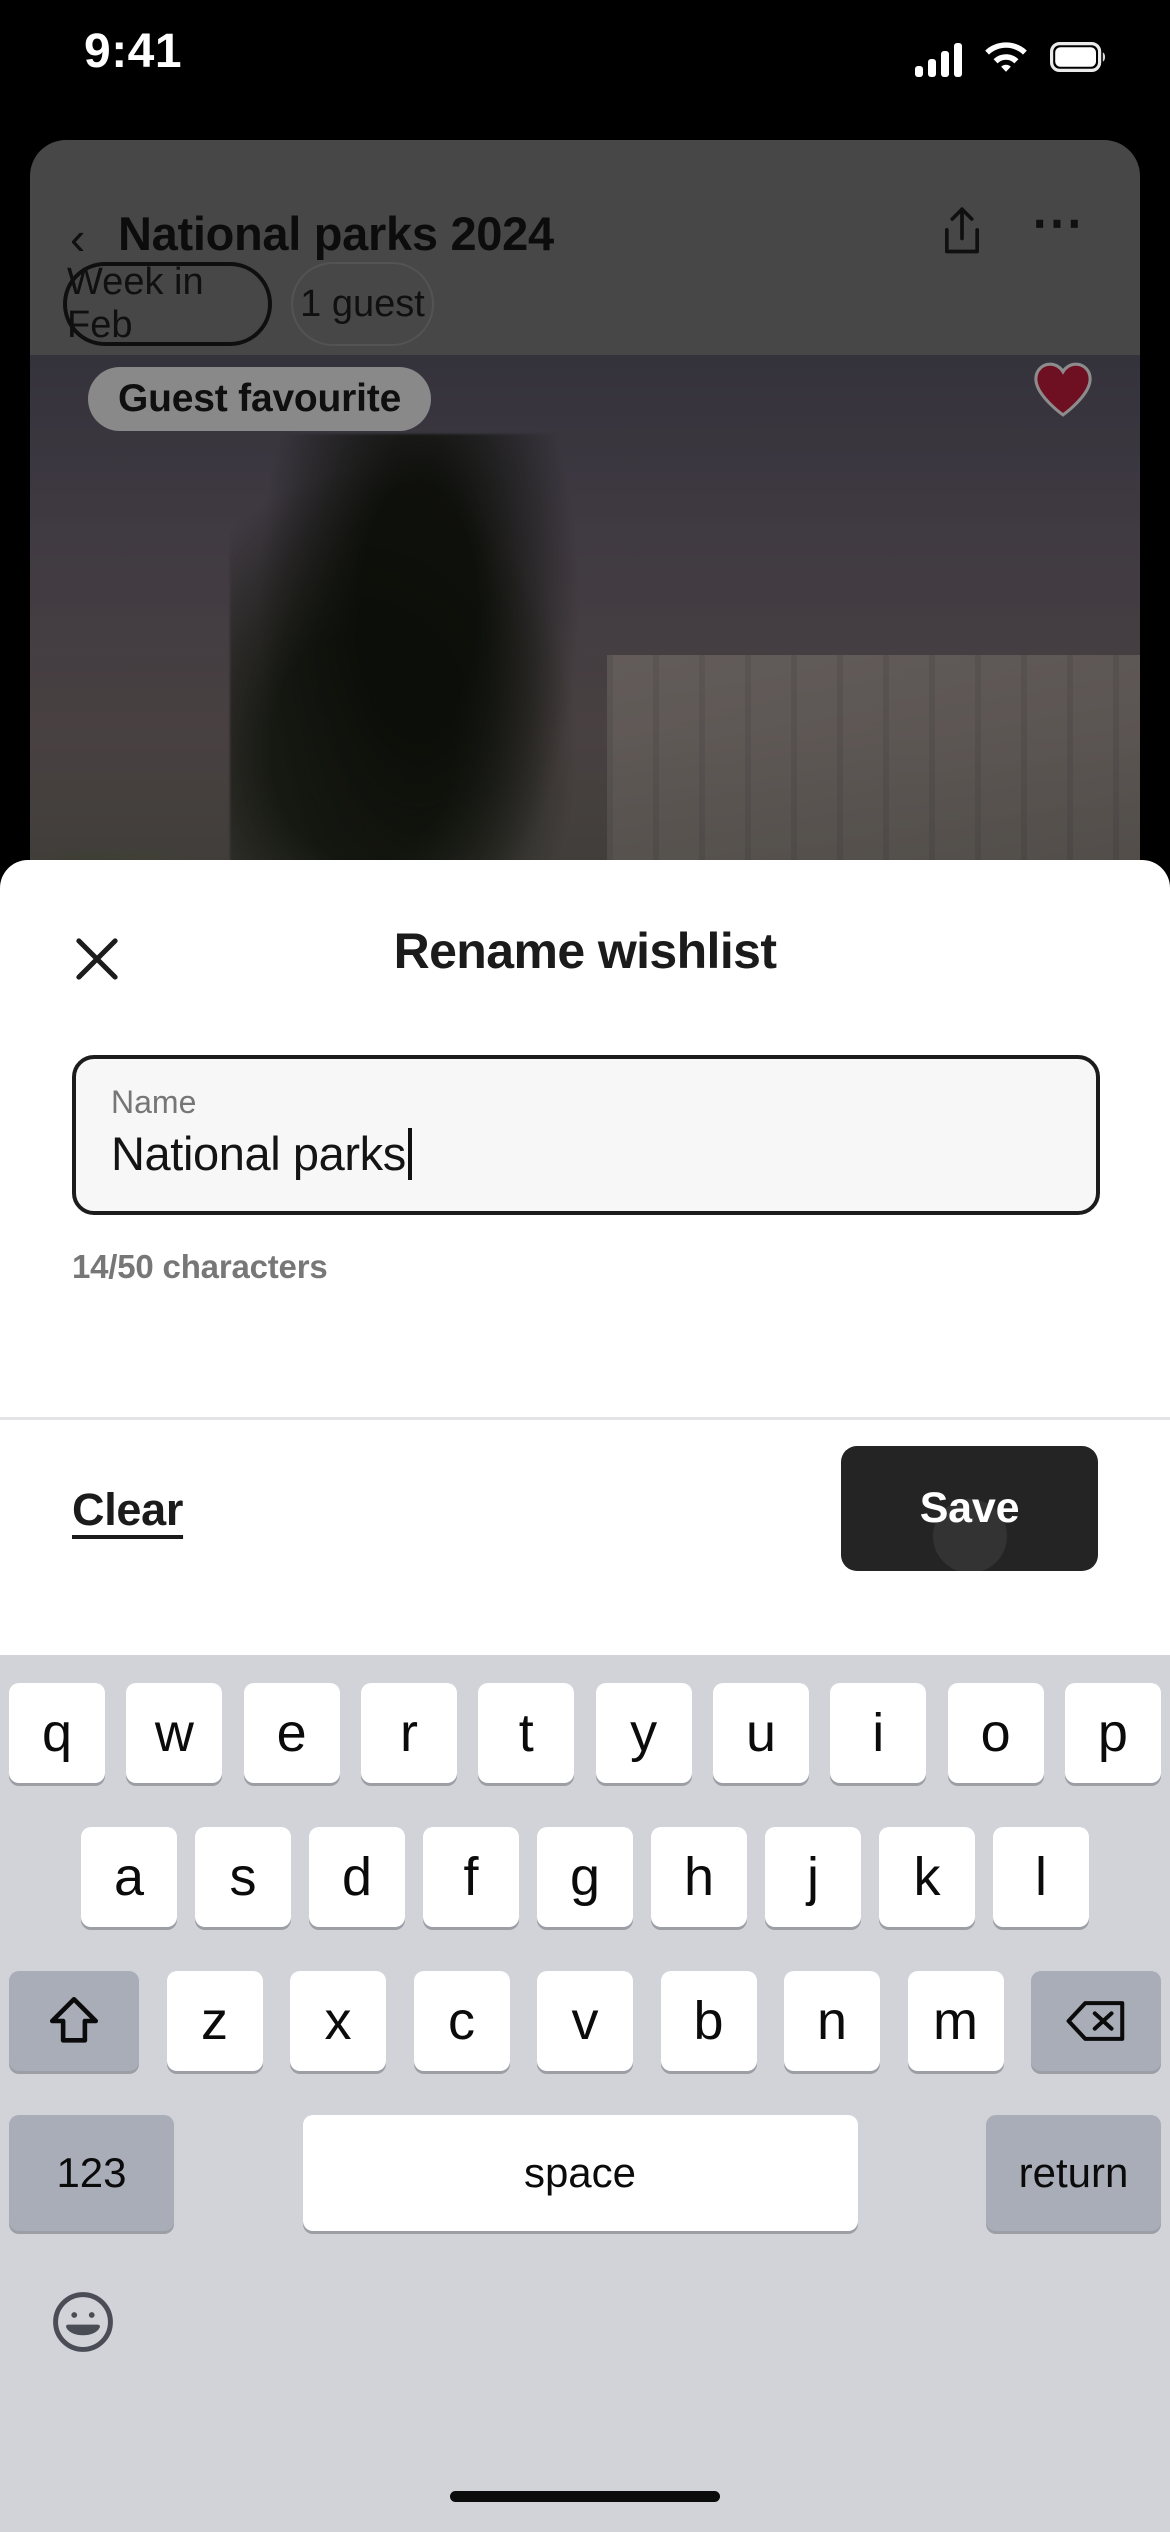 This screenshot has height=2532, width=1170. What do you see at coordinates (57, 1733) in the screenshot?
I see `key-q: q` at bounding box center [57, 1733].